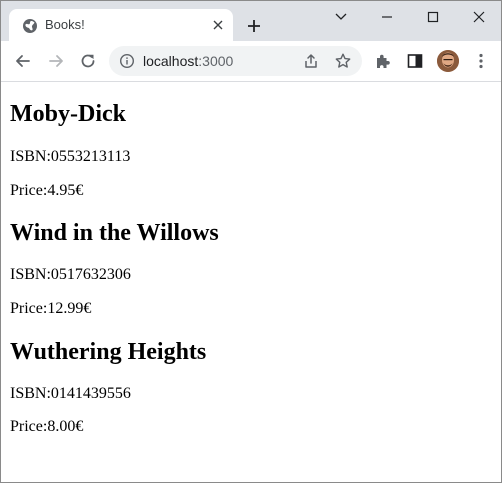 Image resolution: width=502 pixels, height=483 pixels. Describe the element at coordinates (108, 352) in the screenshot. I see `book-title: Wuthering Heights` at that location.